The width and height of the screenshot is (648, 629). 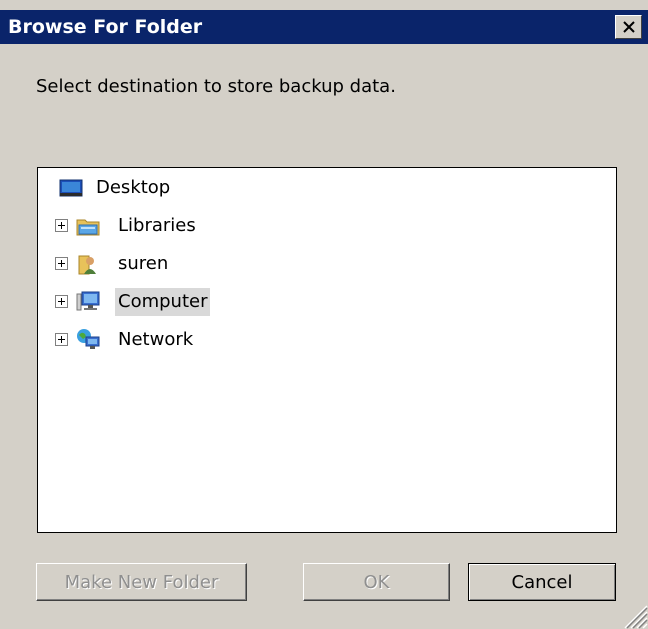 What do you see at coordinates (143, 263) in the screenshot?
I see `tree-item-label: suren` at bounding box center [143, 263].